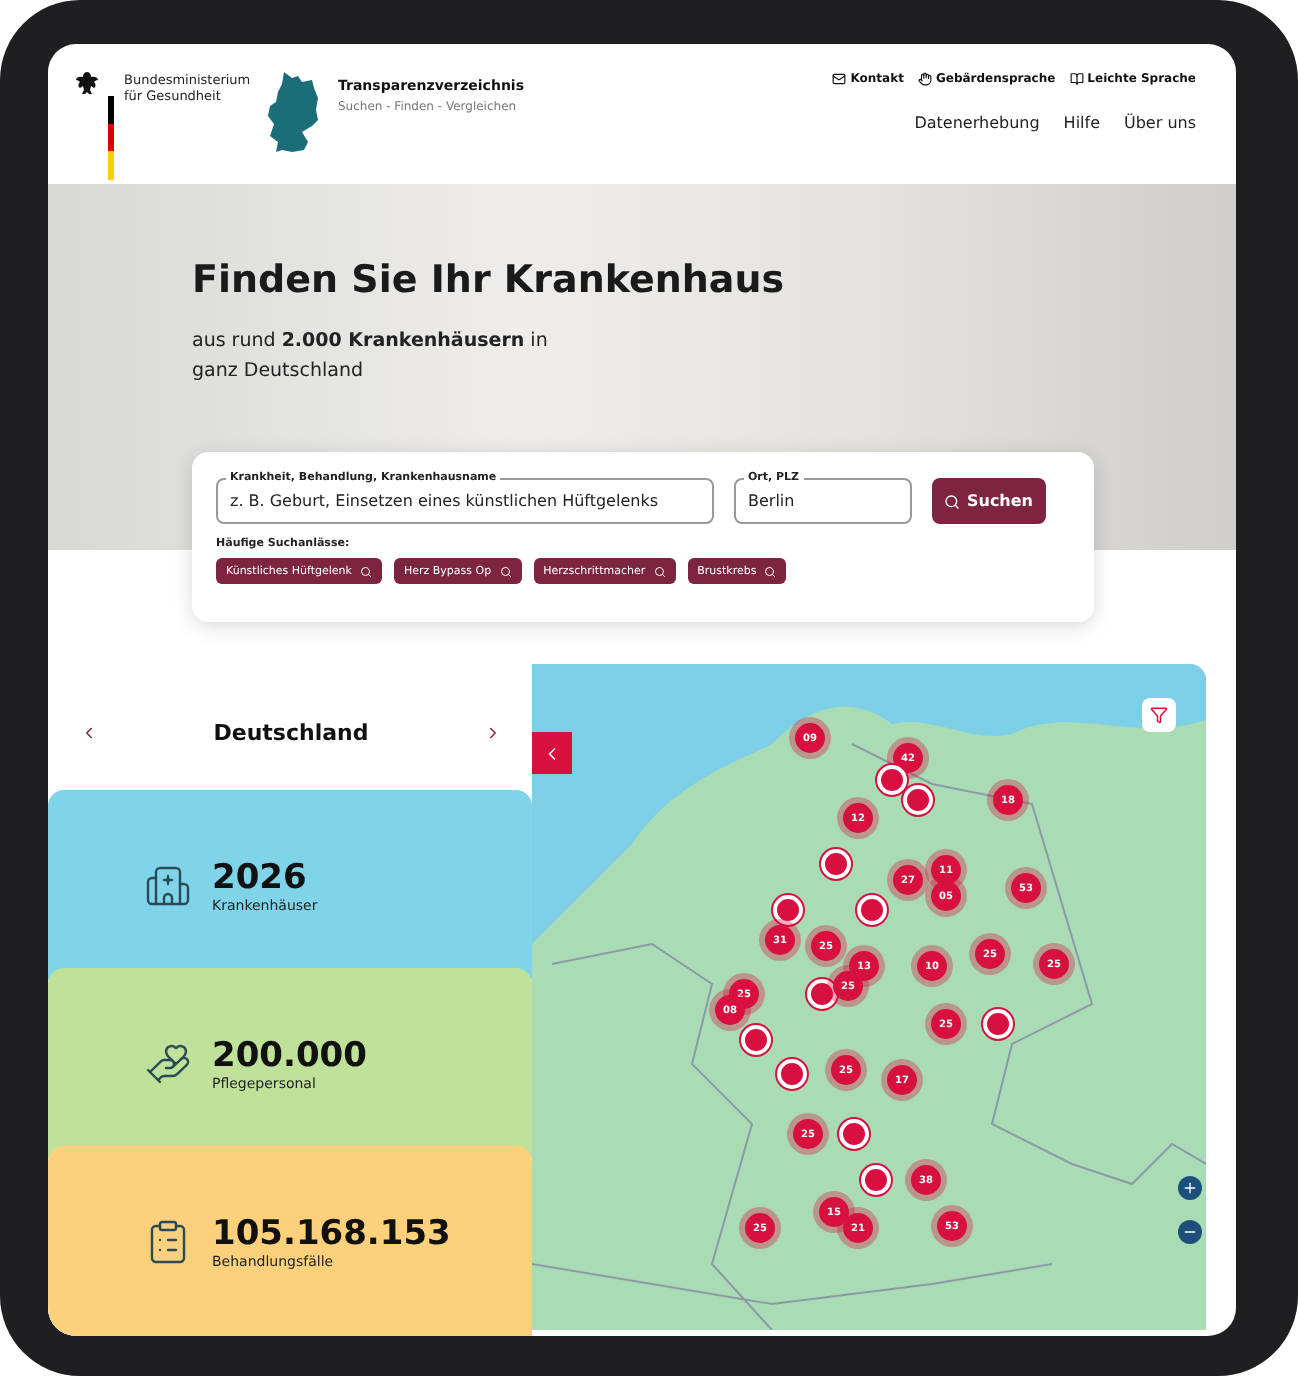 Image resolution: width=1298 pixels, height=1376 pixels. Describe the element at coordinates (289, 1055) in the screenshot. I see `stat-value: 200.000` at that location.